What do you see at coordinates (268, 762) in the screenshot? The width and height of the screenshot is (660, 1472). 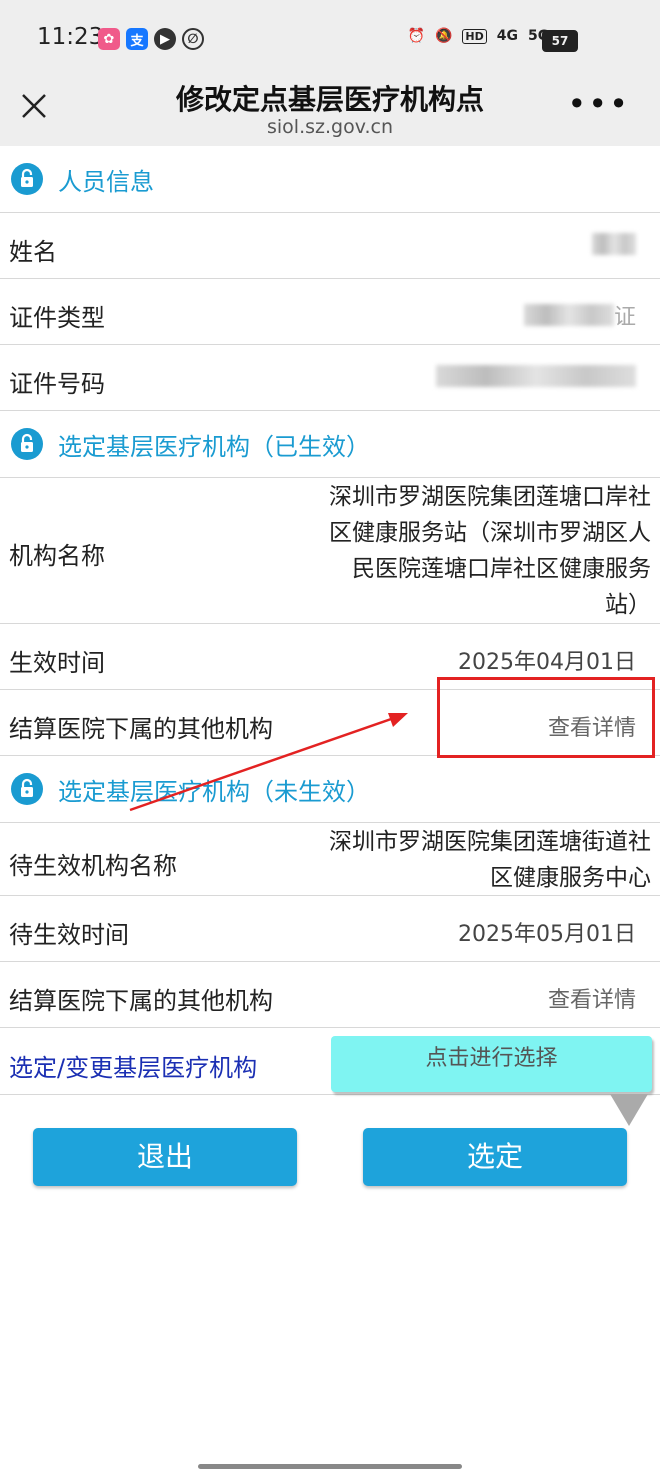 I see `annotation-arrow-icon` at bounding box center [268, 762].